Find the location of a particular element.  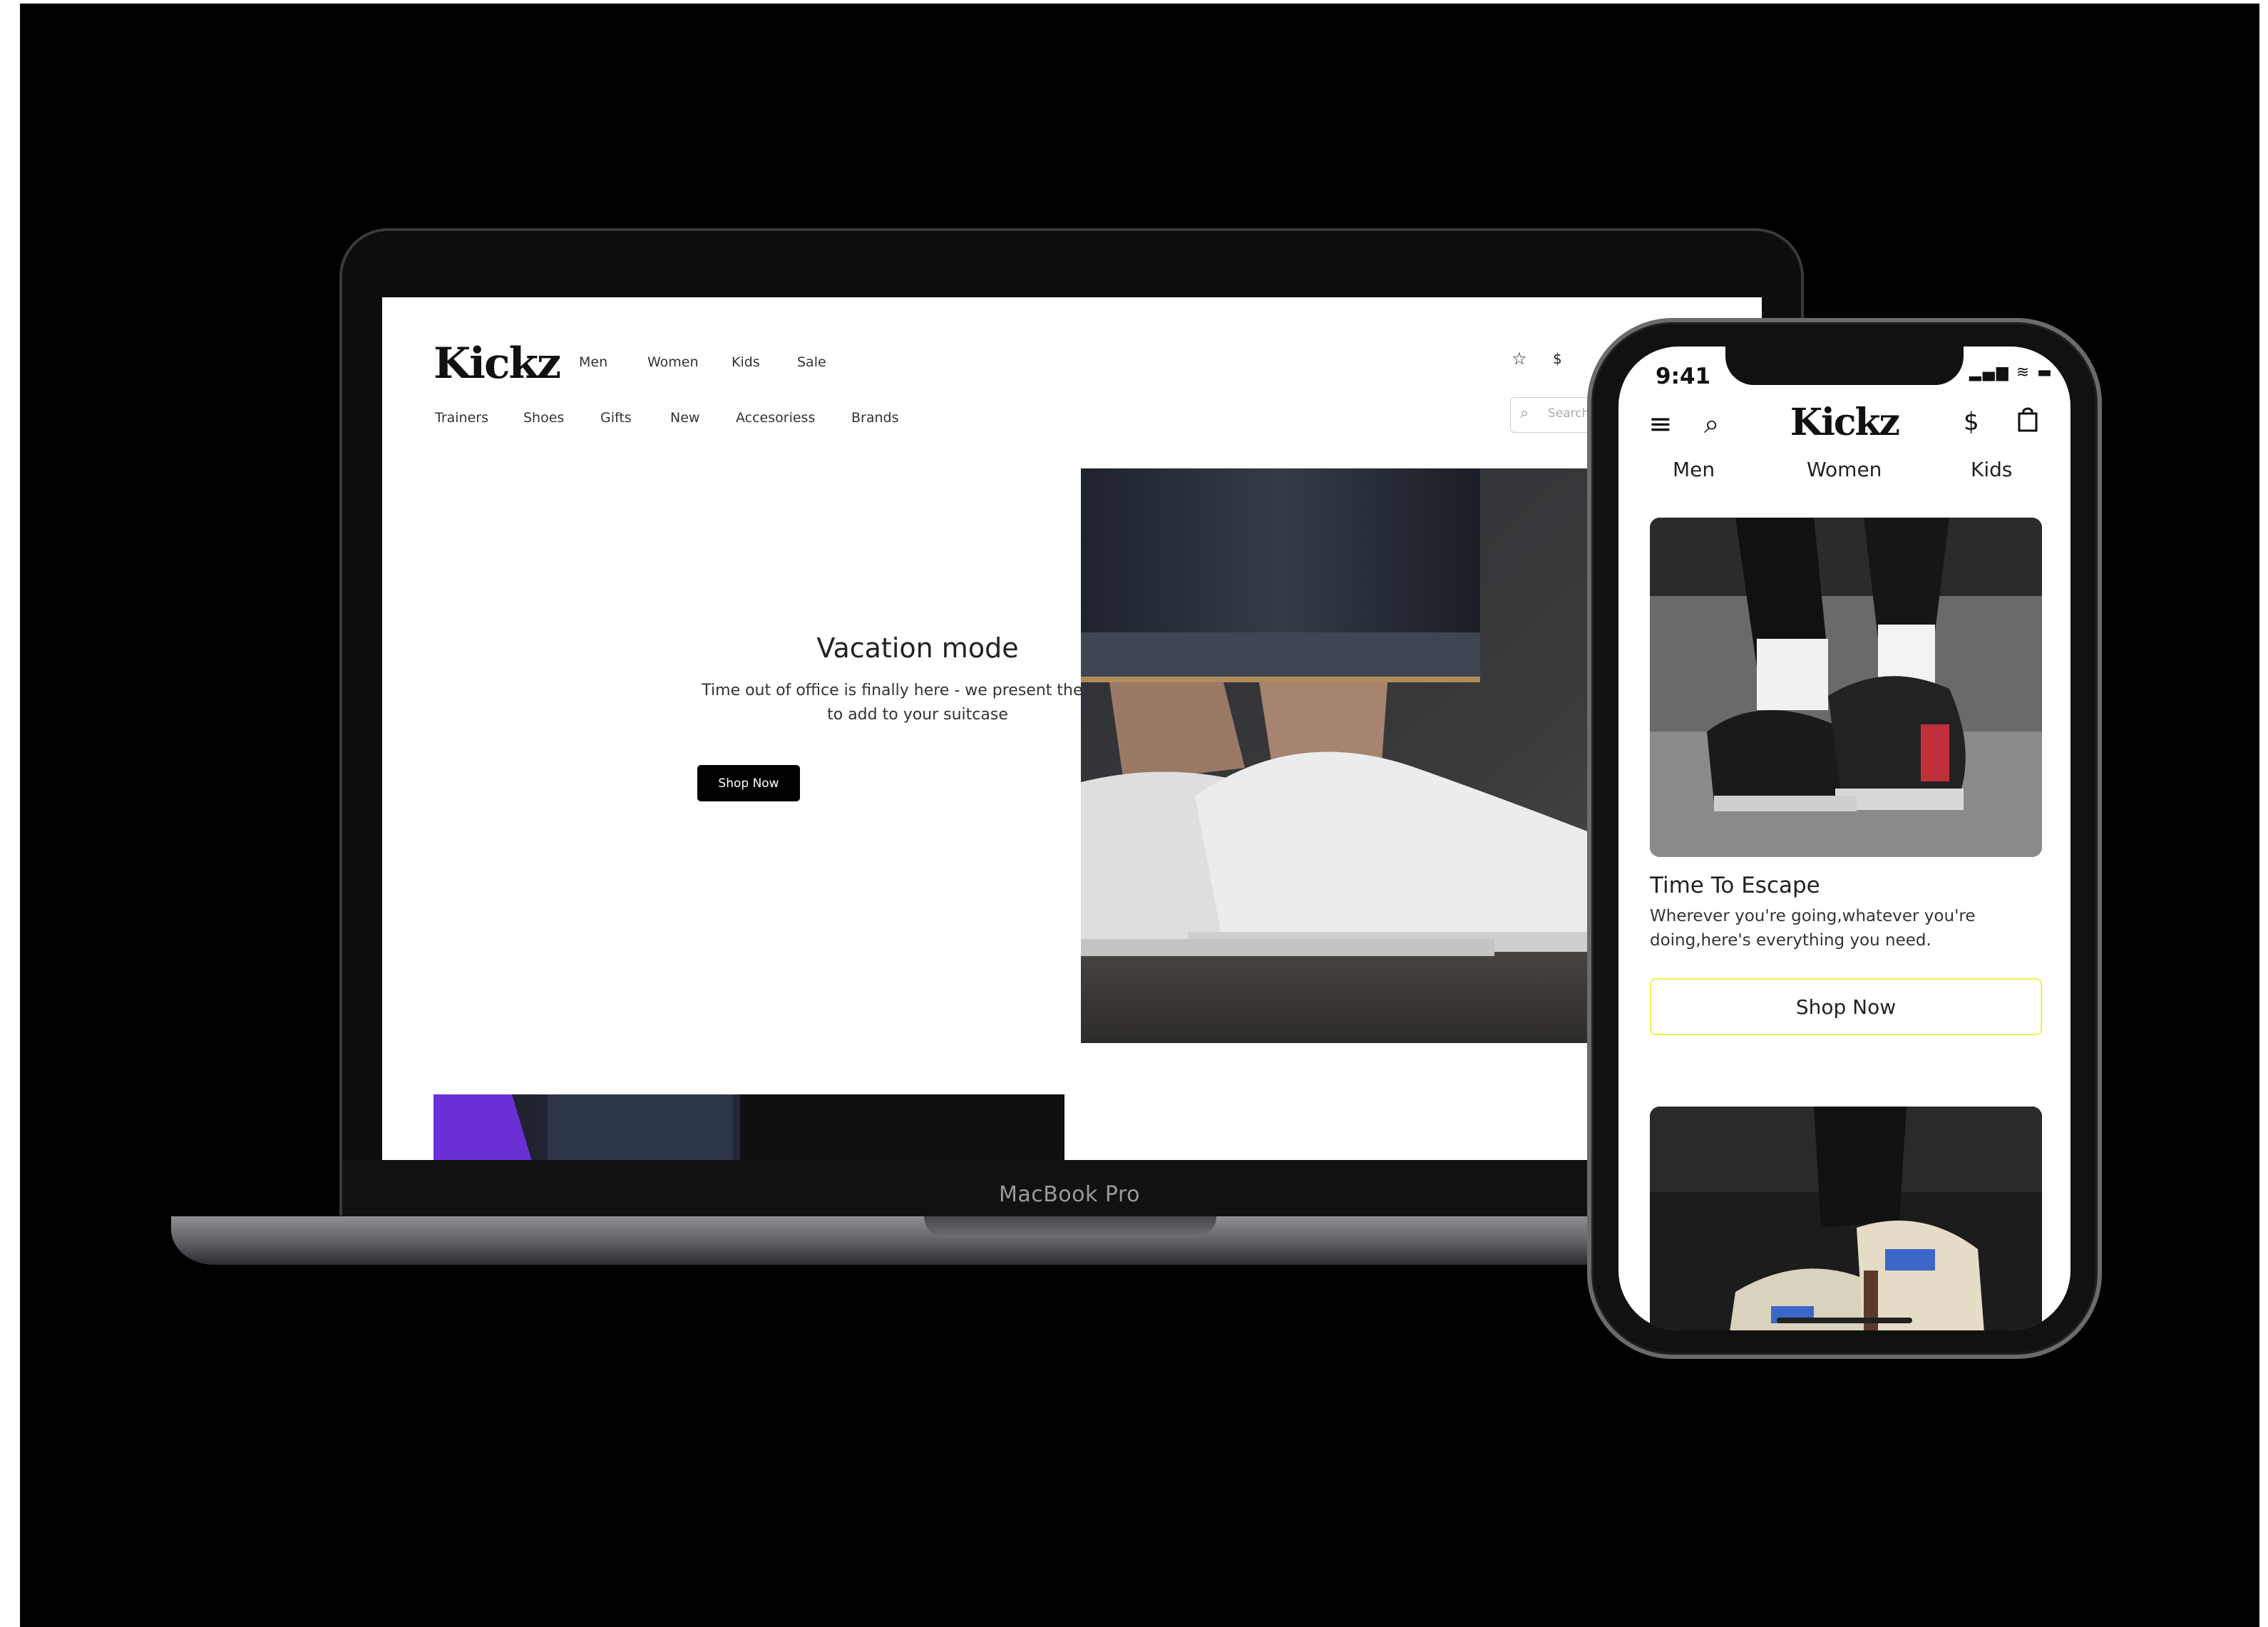

sneaker-photo is located at coordinates (1846, 687).